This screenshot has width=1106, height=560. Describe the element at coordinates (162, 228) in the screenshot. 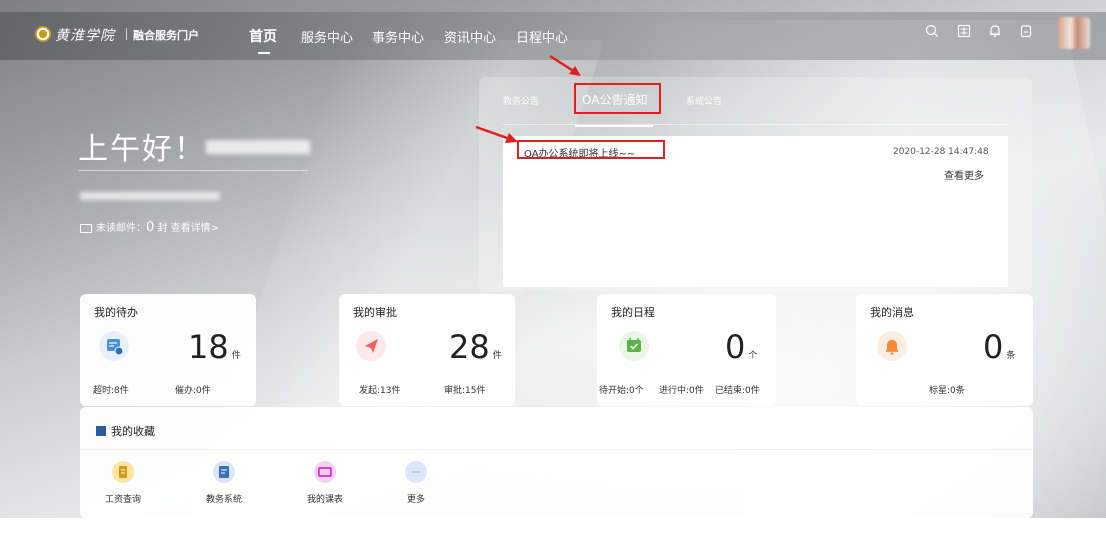

I see `unread-mail-unit: 封` at that location.